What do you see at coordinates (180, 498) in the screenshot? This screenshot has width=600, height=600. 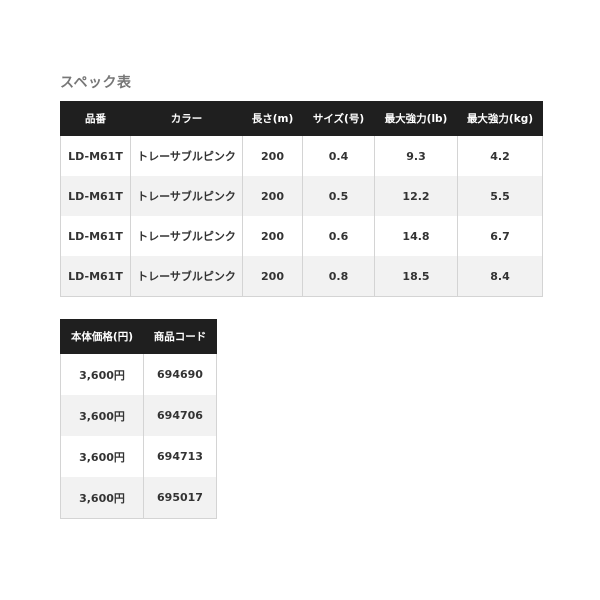 I see `cell-product-code: 695017` at bounding box center [180, 498].